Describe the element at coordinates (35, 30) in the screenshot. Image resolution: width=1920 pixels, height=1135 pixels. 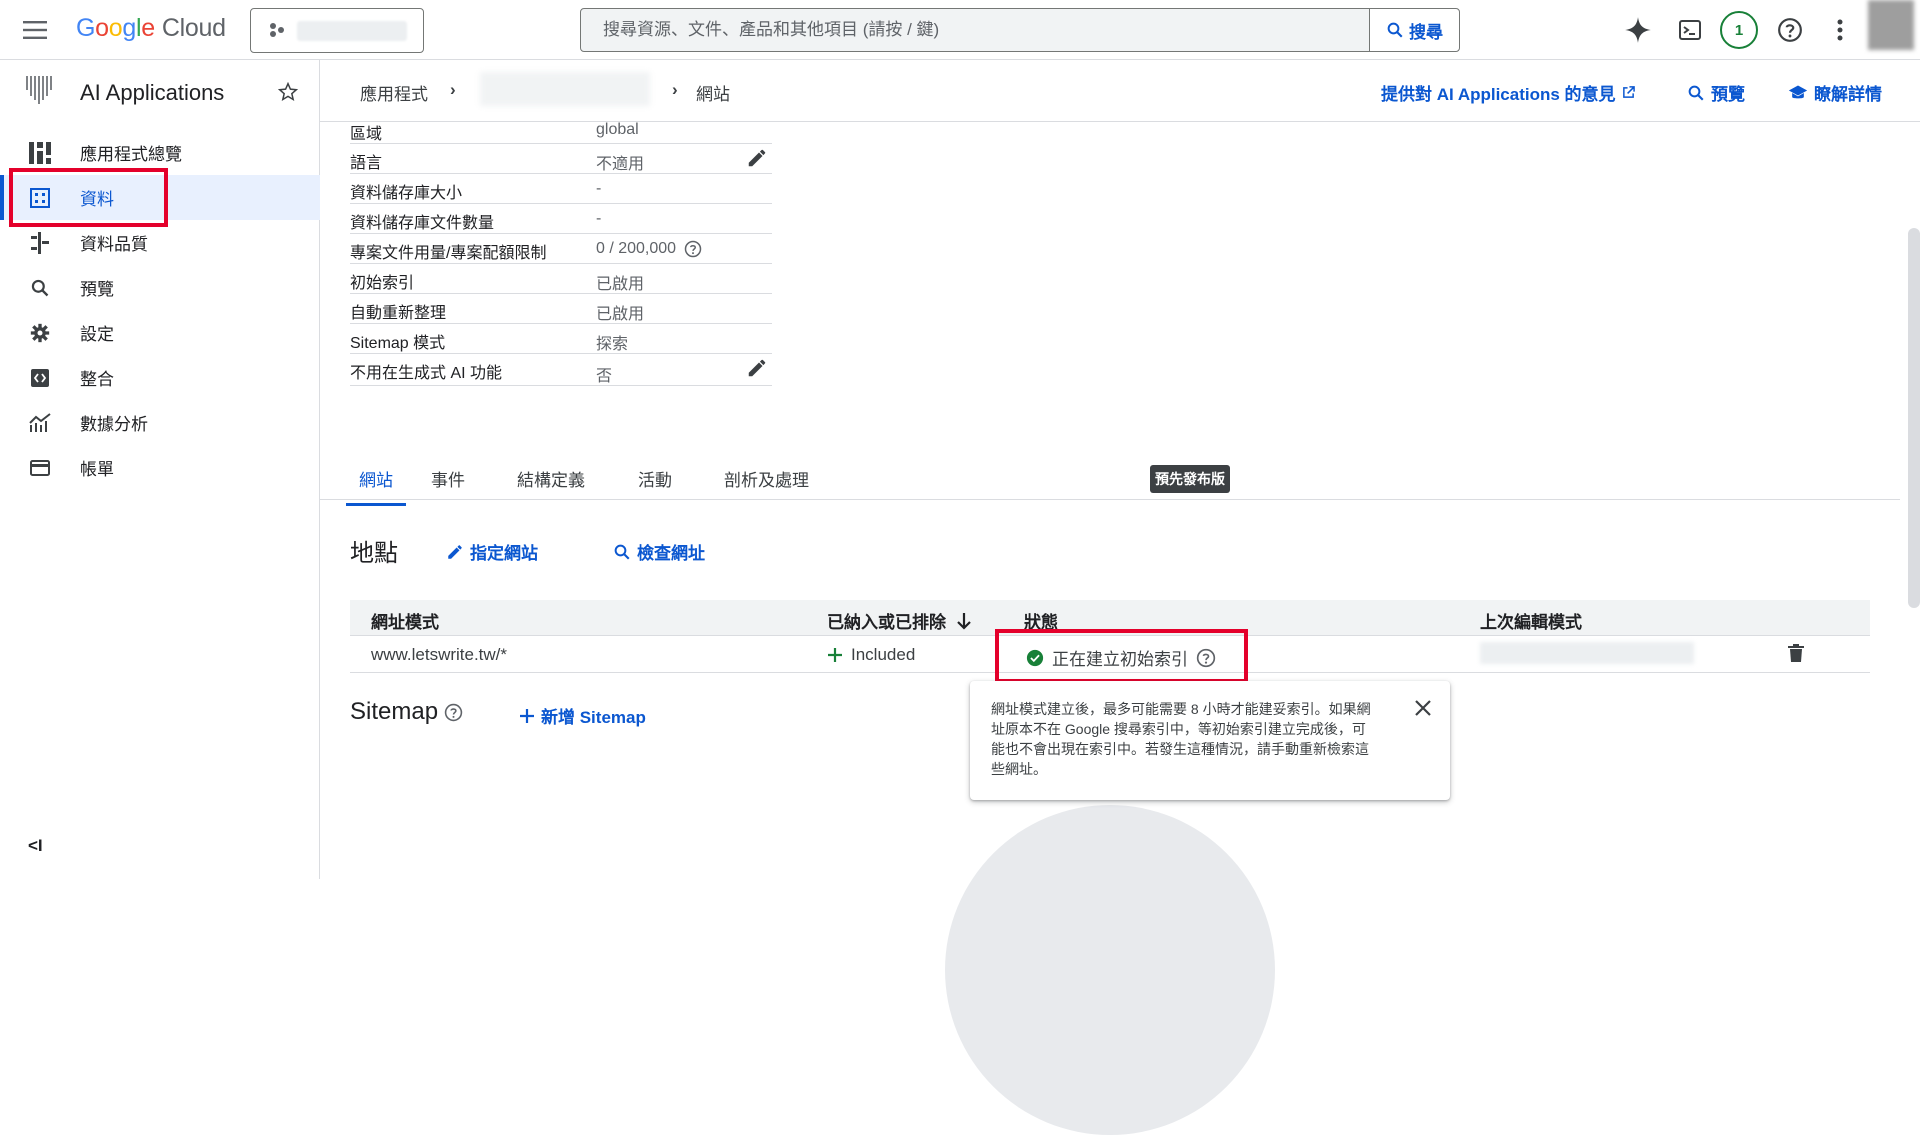
I see `menu-icon` at that location.